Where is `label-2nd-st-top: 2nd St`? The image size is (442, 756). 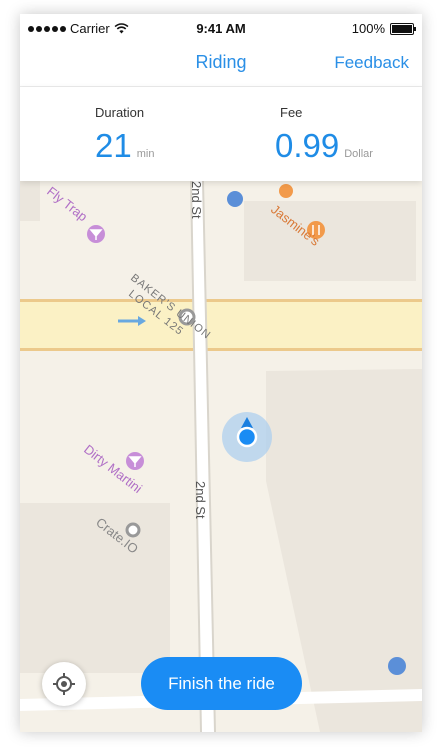
label-2nd-st-top: 2nd St is located at coordinates (196, 200).